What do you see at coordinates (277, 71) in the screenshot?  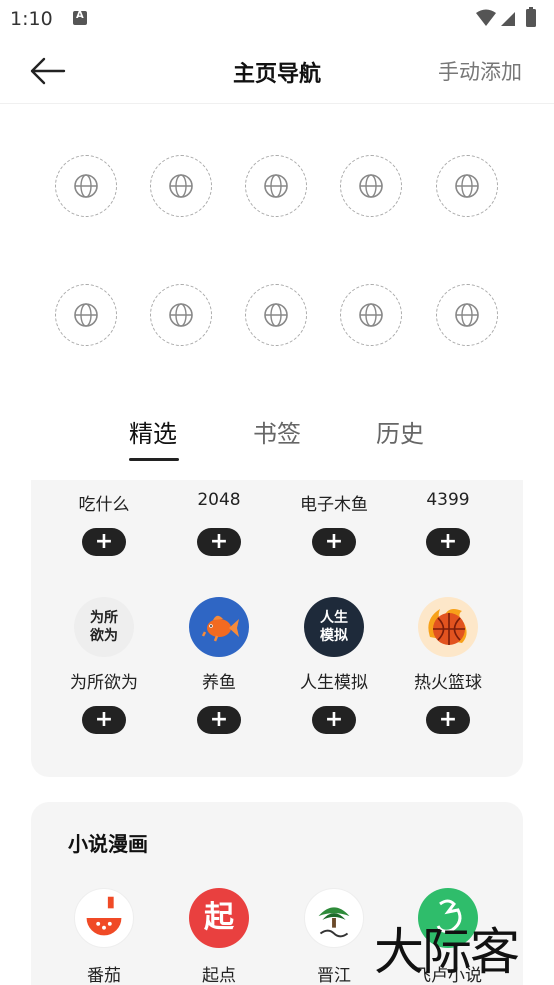 I see `top-bar: 主页导航 手动添加` at bounding box center [277, 71].